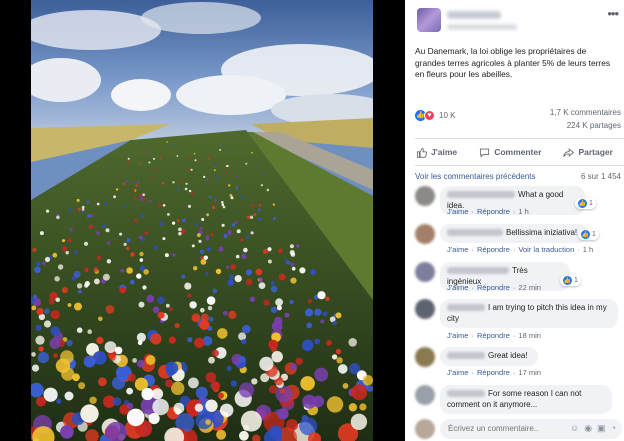  What do you see at coordinates (574, 428) in the screenshot?
I see `emoji-icon: ☺` at bounding box center [574, 428].